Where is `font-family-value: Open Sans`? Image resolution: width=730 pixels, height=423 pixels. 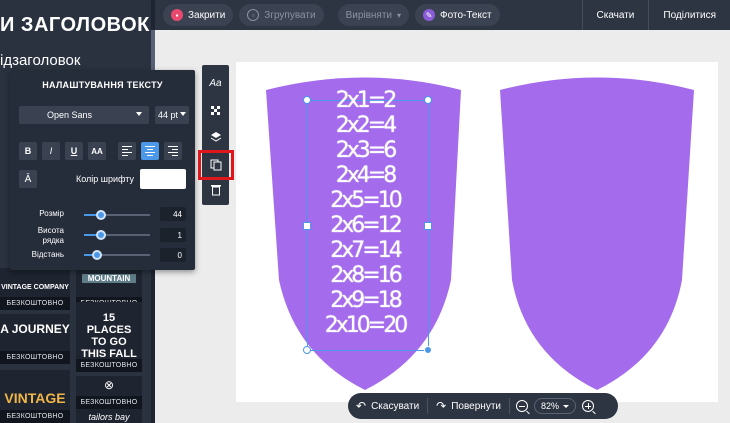
font-family-value: Open Sans is located at coordinates (70, 115).